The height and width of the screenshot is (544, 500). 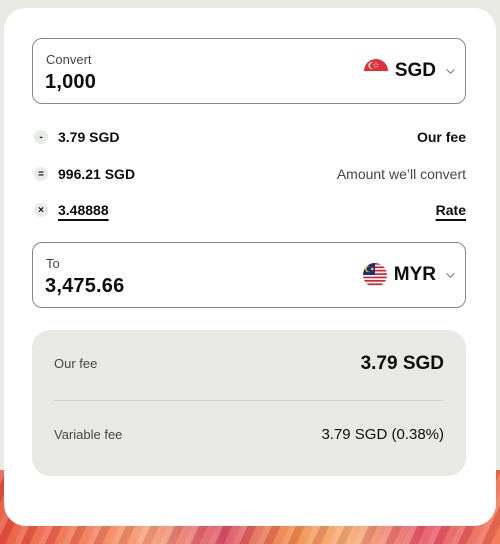 What do you see at coordinates (83, 210) in the screenshot?
I see `rate-value-link: 3.48888` at bounding box center [83, 210].